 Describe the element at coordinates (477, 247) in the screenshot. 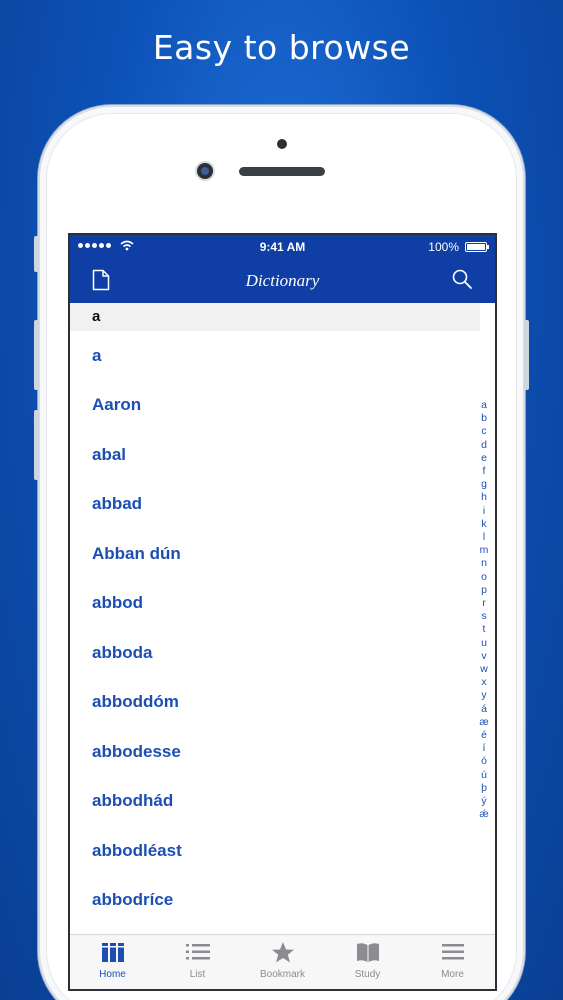

I see `battery-icon` at that location.